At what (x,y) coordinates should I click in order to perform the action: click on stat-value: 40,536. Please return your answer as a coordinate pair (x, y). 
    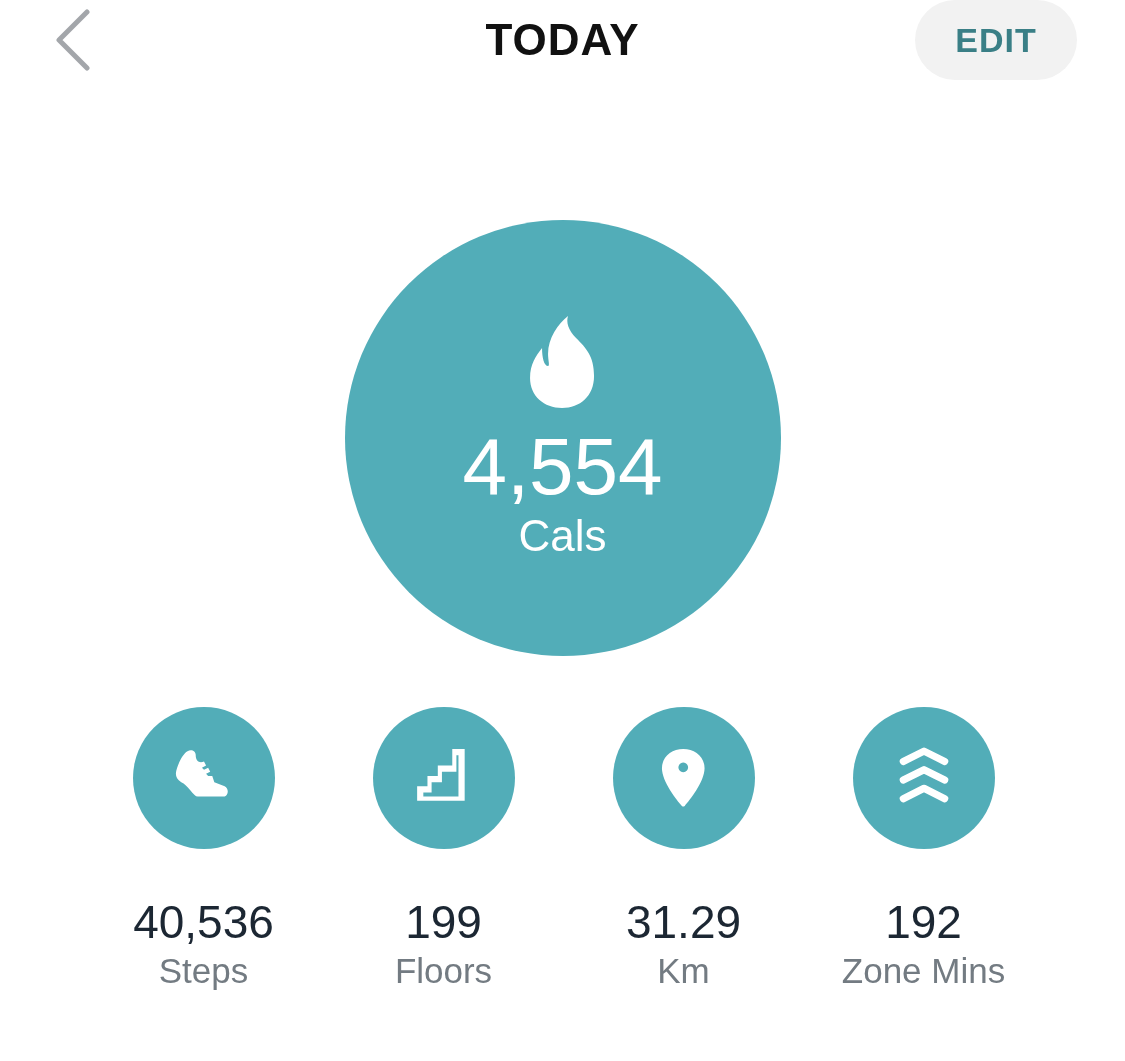
    Looking at the image, I should click on (203, 922).